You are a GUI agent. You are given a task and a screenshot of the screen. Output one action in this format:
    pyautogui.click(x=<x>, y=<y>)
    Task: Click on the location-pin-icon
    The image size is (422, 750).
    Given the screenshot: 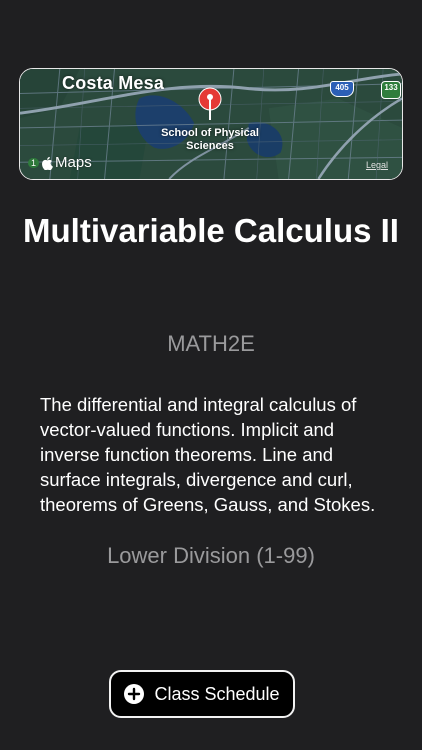 What is the action you would take?
    pyautogui.click(x=210, y=103)
    